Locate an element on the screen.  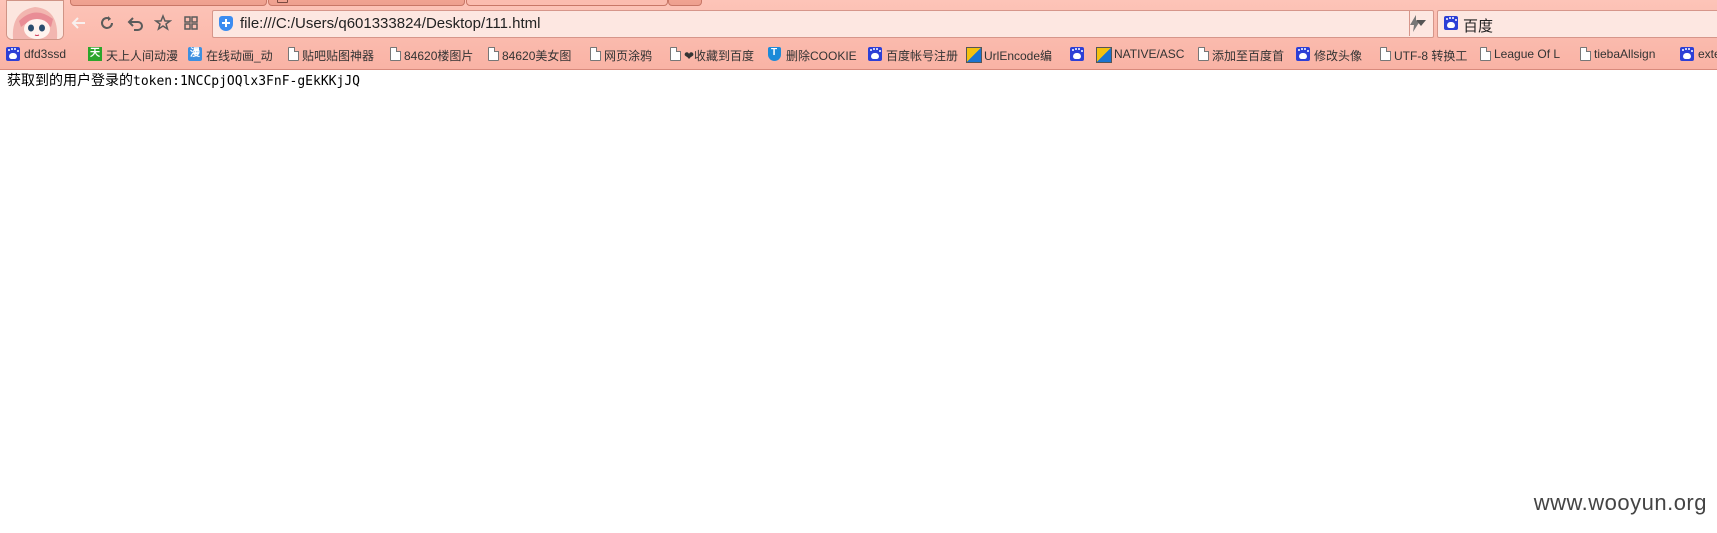
watermark: www.wooyun.org is located at coordinates (1620, 502).